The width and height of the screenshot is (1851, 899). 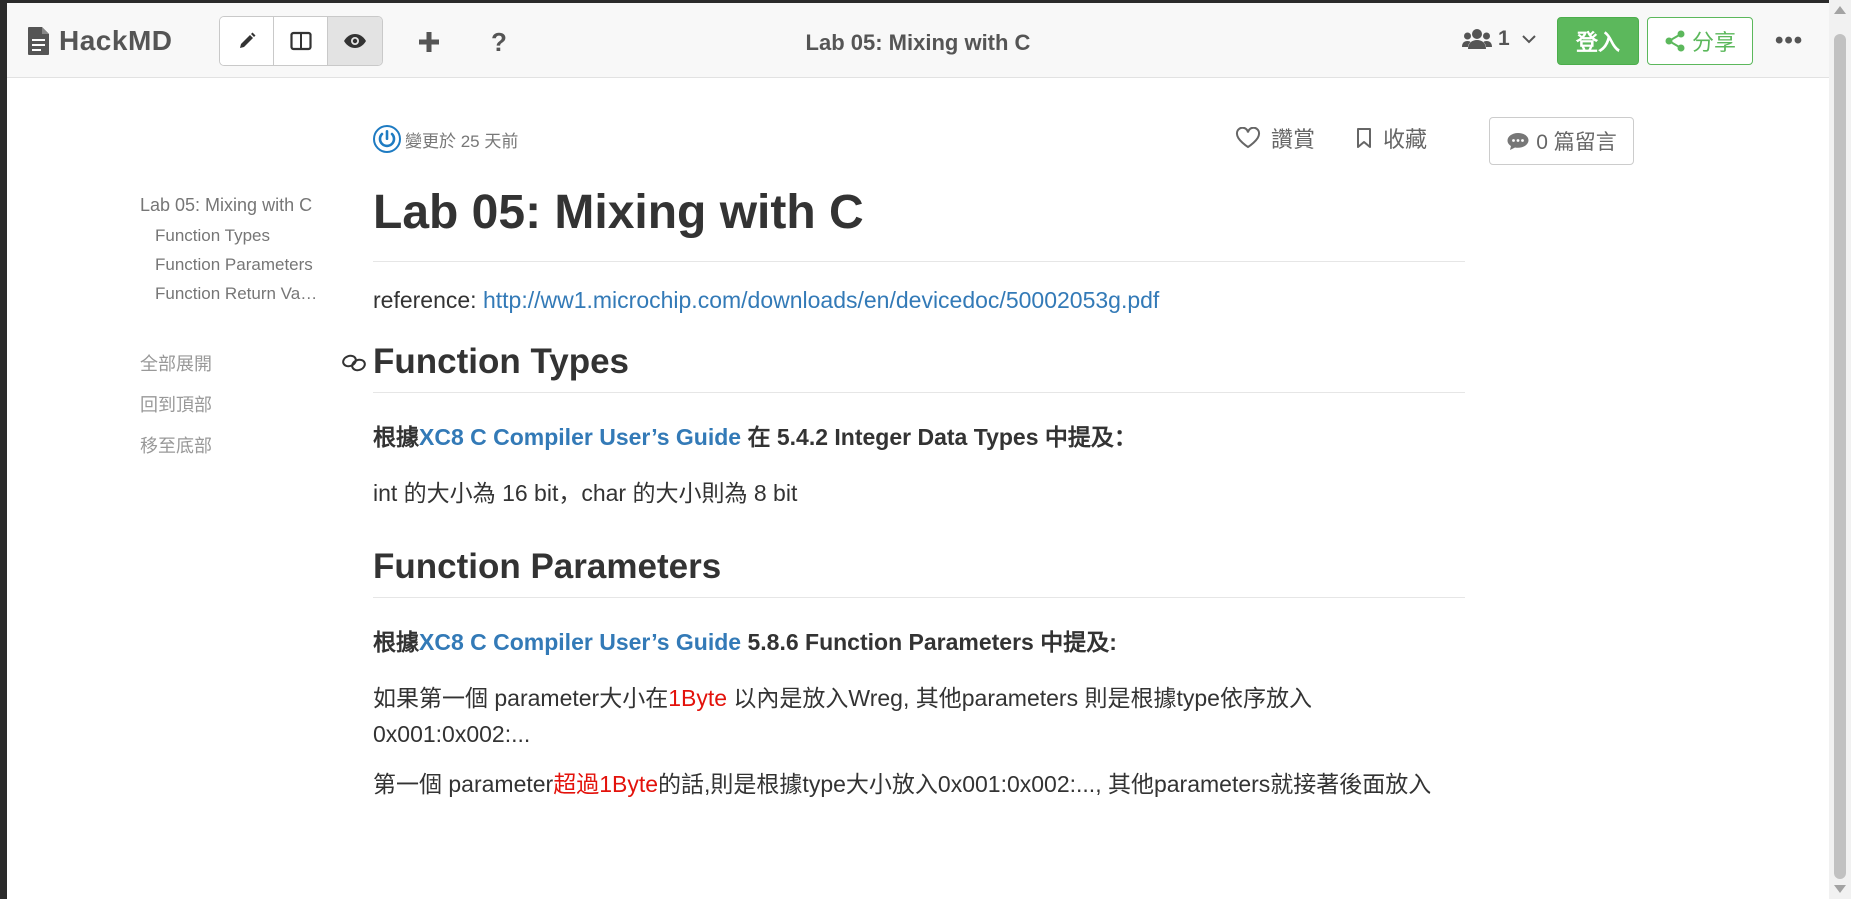 I want to click on text-segment: 第一個 parameter, so click(x=463, y=784).